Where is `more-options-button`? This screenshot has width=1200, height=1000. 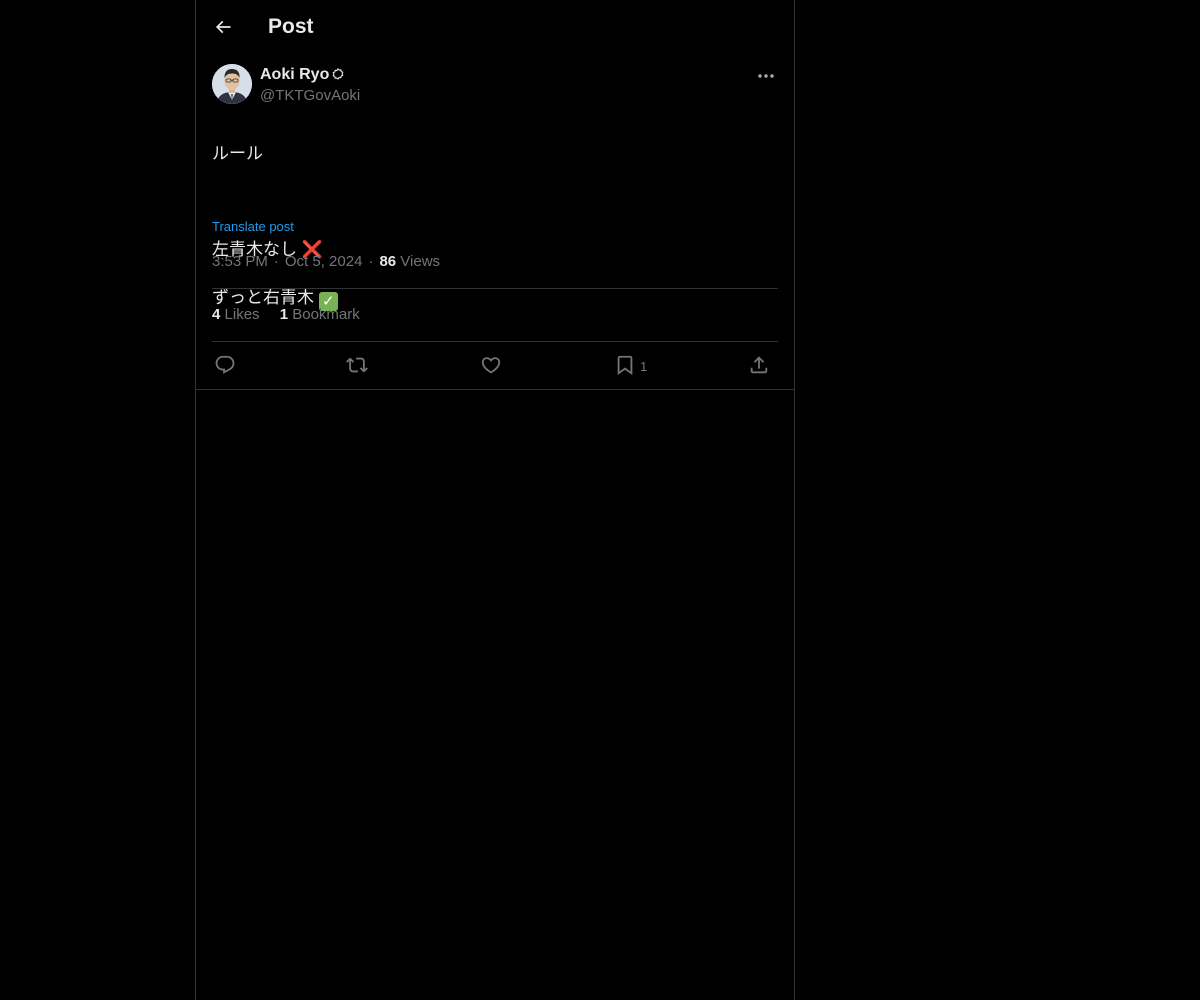 more-options-button is located at coordinates (766, 76).